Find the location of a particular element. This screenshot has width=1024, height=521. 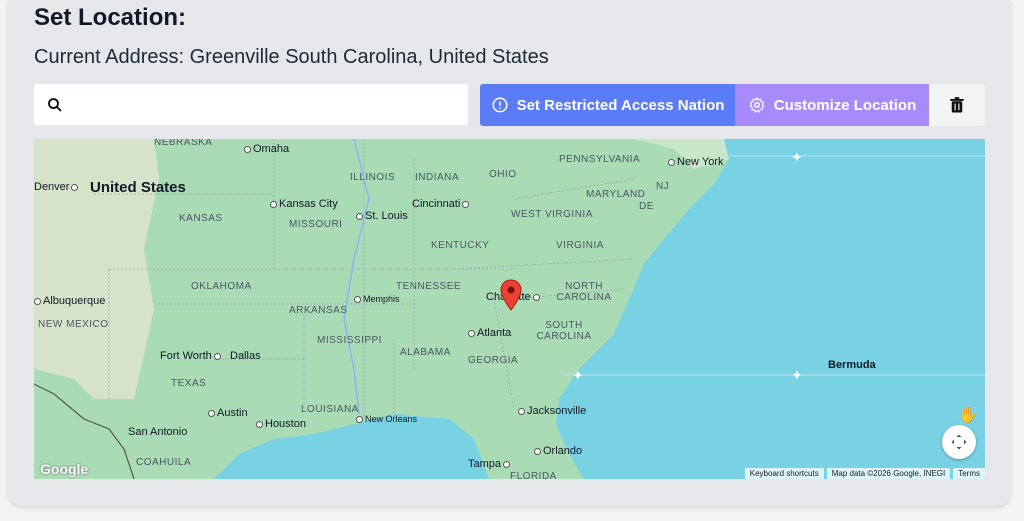

region-label-south-carolina: SOUTH CAROLINA is located at coordinates (564, 331).